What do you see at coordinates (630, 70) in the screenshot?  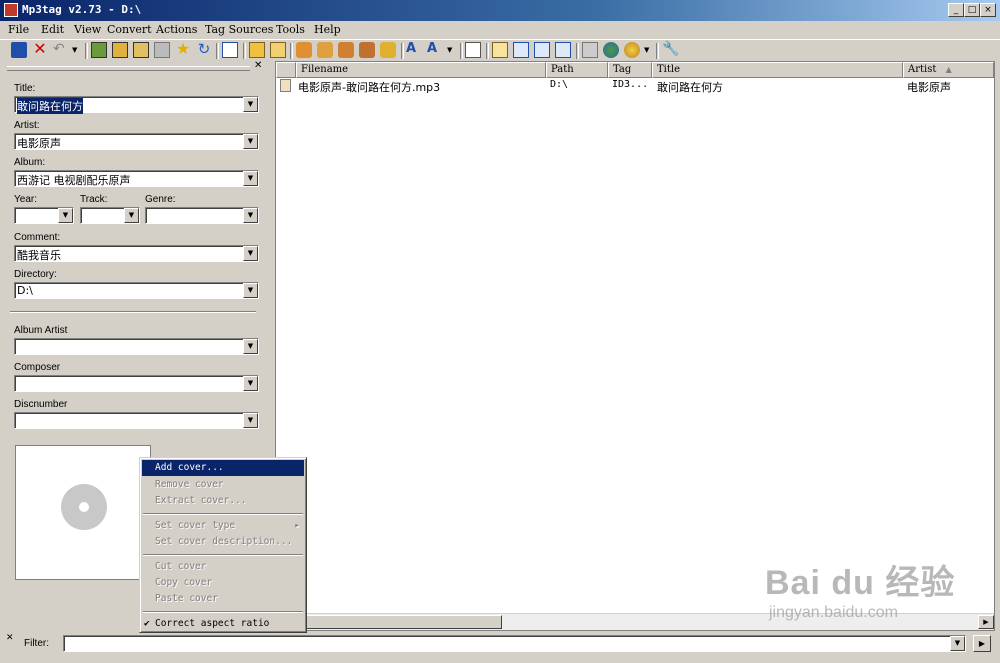 I see `column-header-tag: Tag` at bounding box center [630, 70].